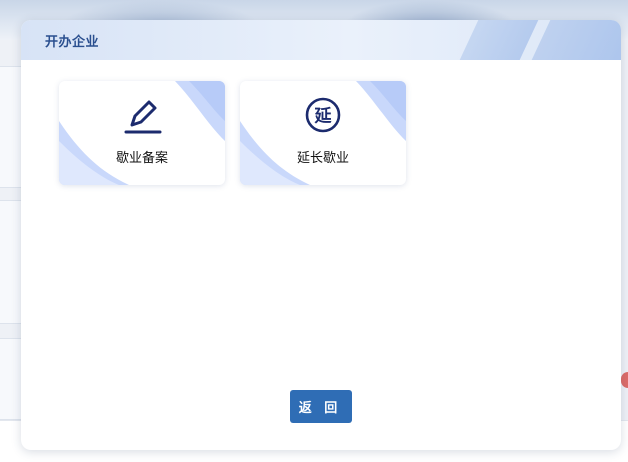 Image resolution: width=628 pixels, height=462 pixels. Describe the element at coordinates (624, 380) in the screenshot. I see `background-badge` at that location.